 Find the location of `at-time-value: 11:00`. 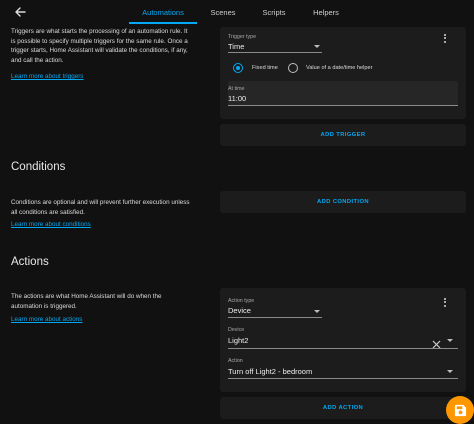

at-time-value: 11:00 is located at coordinates (237, 98).